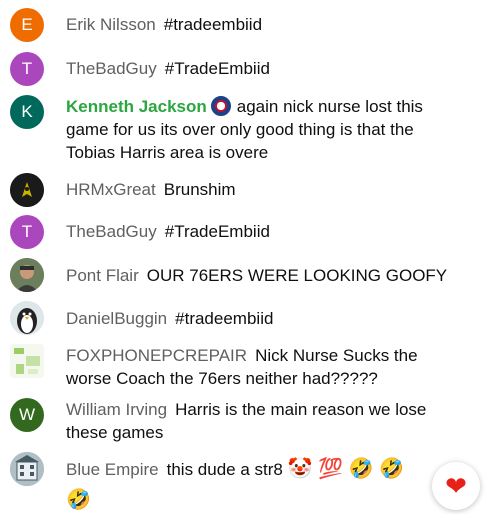 This screenshot has width=488, height=514. What do you see at coordinates (27, 190) in the screenshot?
I see `rocket-avatar-icon` at bounding box center [27, 190].